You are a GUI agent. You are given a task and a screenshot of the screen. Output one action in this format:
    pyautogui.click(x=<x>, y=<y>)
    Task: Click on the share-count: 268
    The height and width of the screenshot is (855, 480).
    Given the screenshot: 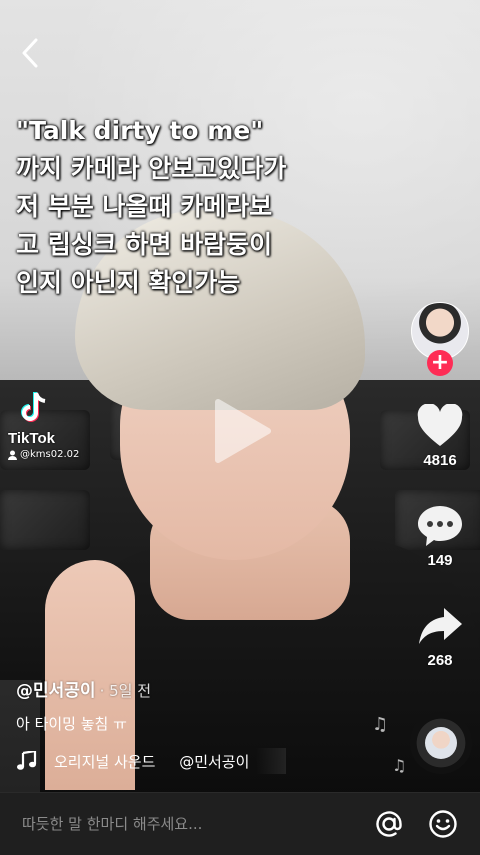 What is the action you would take?
    pyautogui.click(x=440, y=660)
    